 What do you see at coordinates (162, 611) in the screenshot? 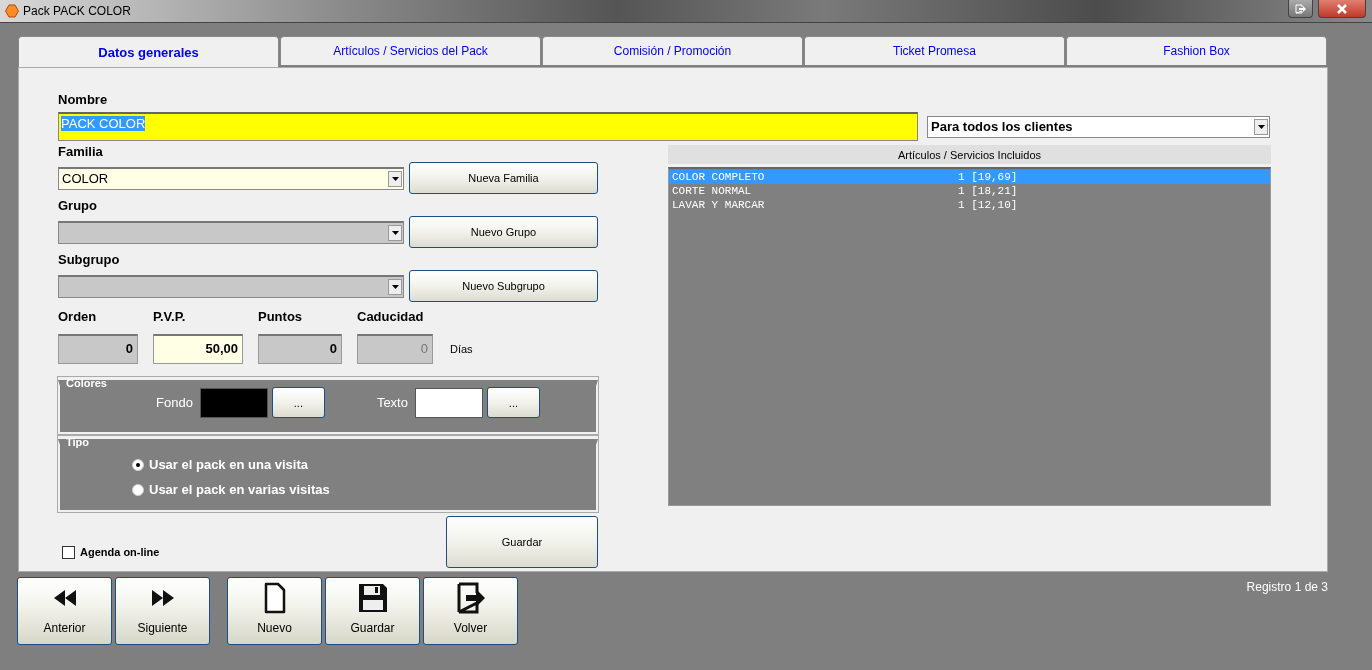
I see `toolbar-button: Siguiente` at bounding box center [162, 611].